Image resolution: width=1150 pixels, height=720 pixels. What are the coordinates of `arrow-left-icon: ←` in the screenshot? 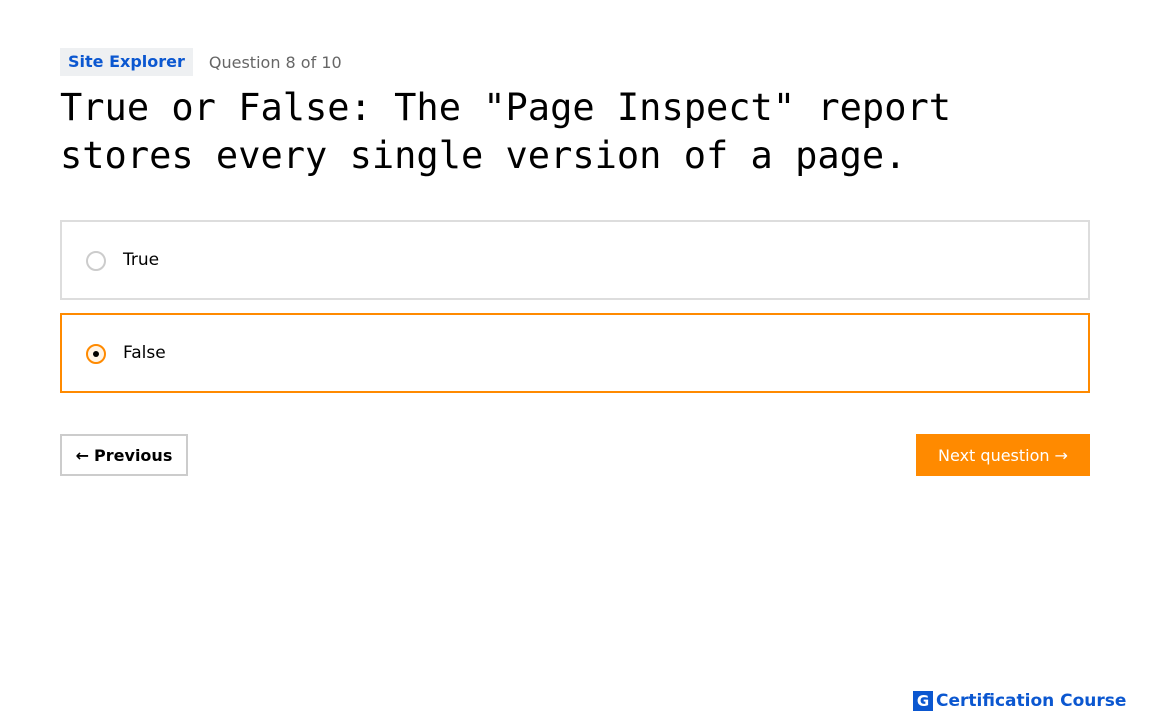 It's located at (82, 455).